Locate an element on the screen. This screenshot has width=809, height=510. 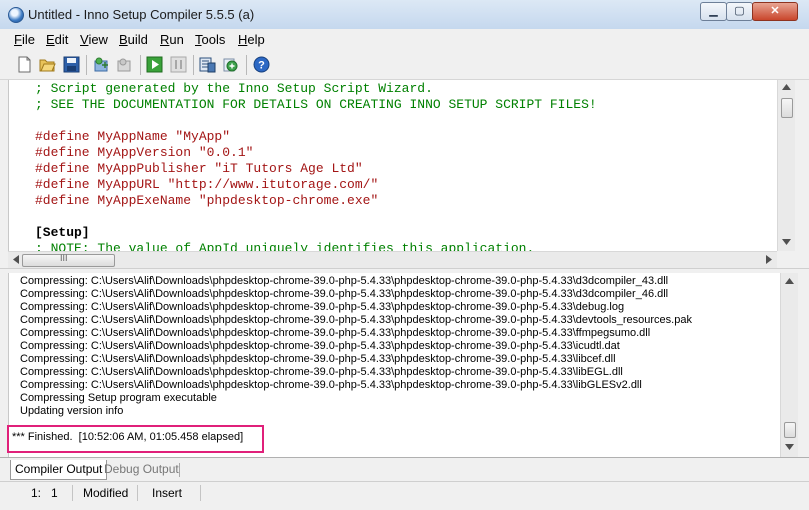
editor-vscroll-thumb is located at coordinates (787, 108).